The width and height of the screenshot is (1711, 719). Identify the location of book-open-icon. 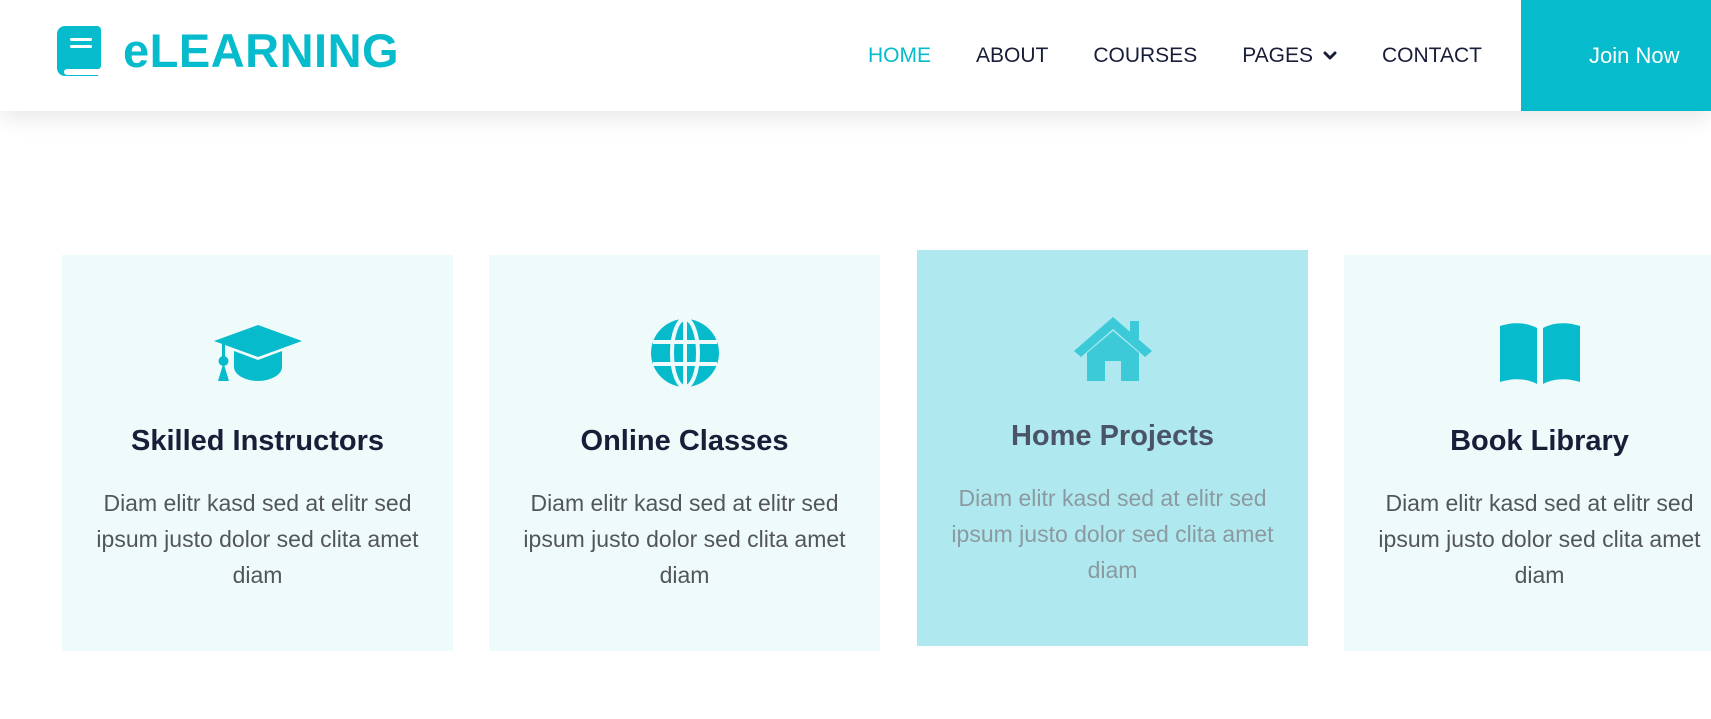
(1540, 353).